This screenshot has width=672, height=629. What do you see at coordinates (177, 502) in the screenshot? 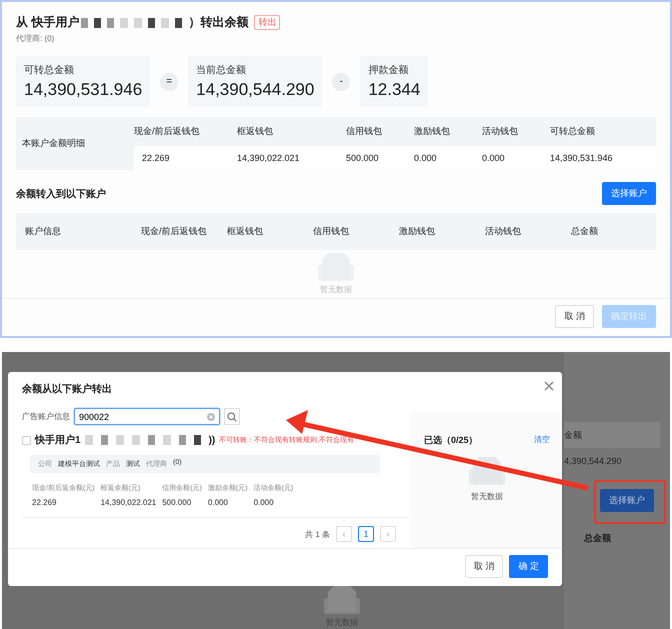
I see `metric-value: 500.000` at bounding box center [177, 502].